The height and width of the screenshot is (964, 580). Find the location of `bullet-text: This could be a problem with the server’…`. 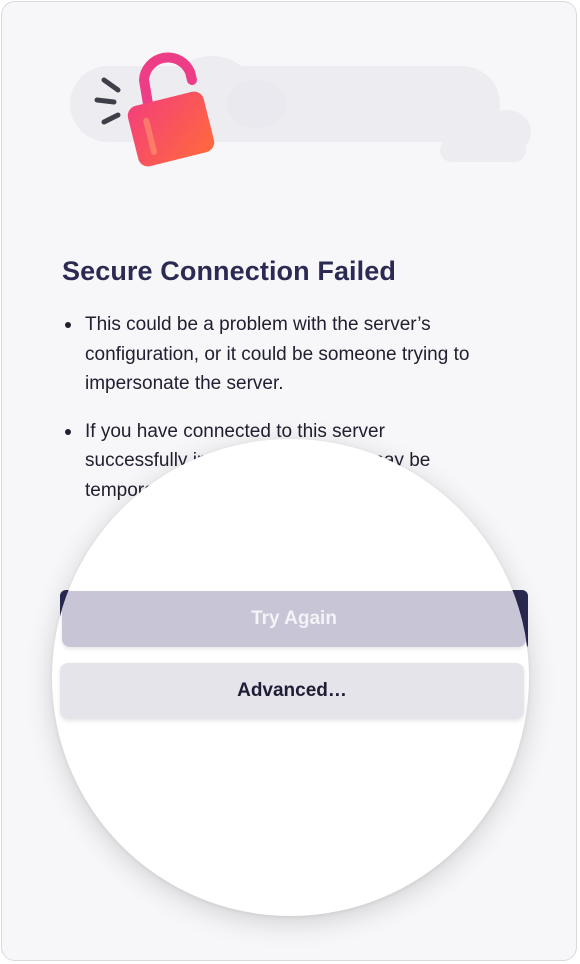

bullet-text: This could be a problem with the server’… is located at coordinates (277, 354).